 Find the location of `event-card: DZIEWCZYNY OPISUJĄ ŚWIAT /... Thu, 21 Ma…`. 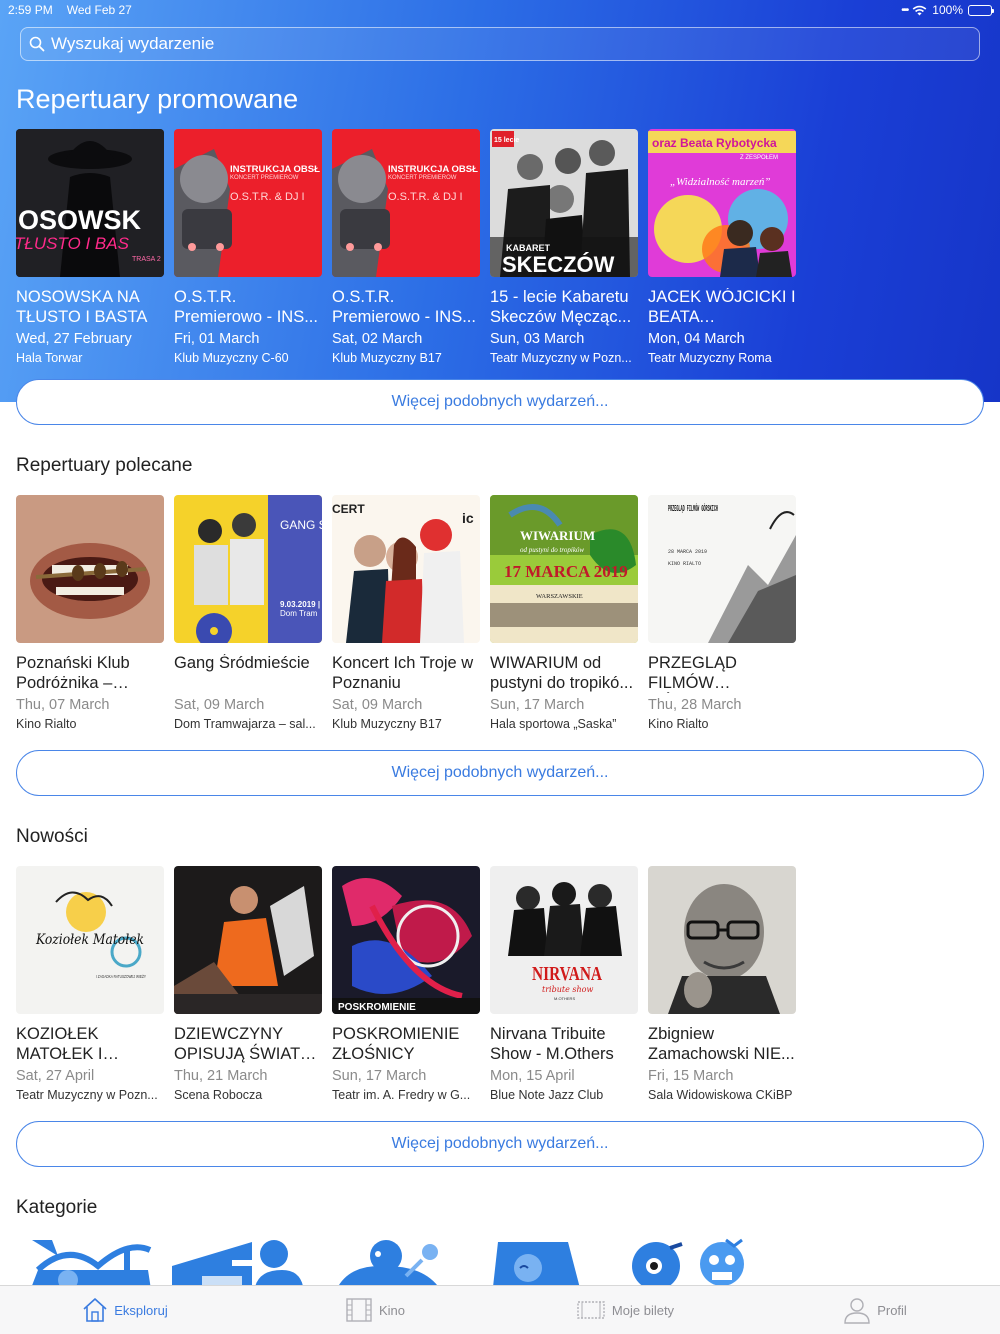

event-card: DZIEWCZYNY OPISUJĄ ŚWIAT /... Thu, 21 Ma… is located at coordinates (248, 984).